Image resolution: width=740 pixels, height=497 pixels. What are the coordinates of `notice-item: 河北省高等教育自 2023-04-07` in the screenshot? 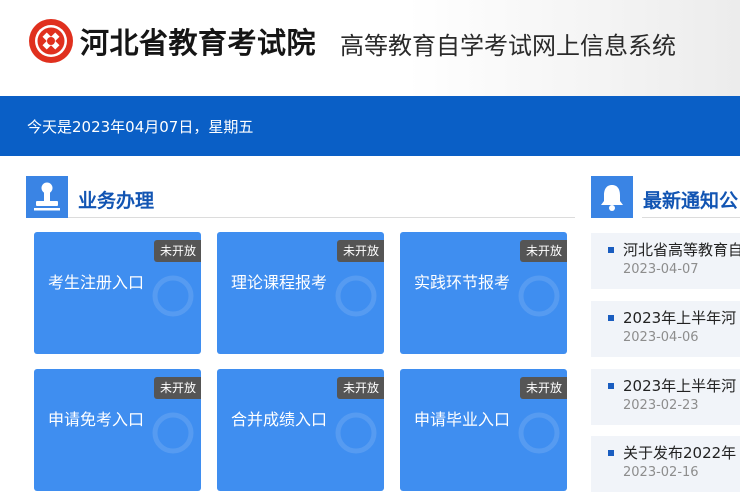 It's located at (665, 261).